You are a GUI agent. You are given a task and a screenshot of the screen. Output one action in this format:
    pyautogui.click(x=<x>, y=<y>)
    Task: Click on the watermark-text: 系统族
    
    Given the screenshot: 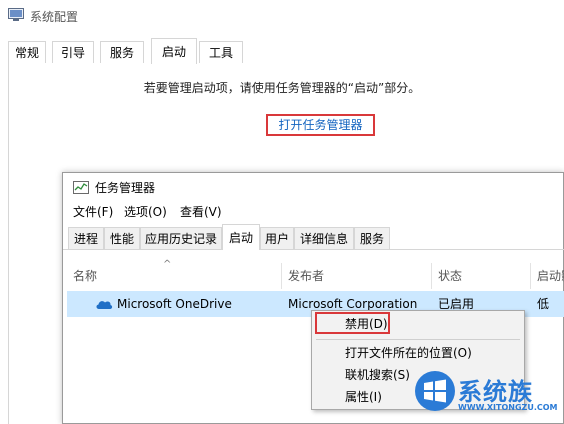 What is the action you would take?
    pyautogui.click(x=495, y=392)
    